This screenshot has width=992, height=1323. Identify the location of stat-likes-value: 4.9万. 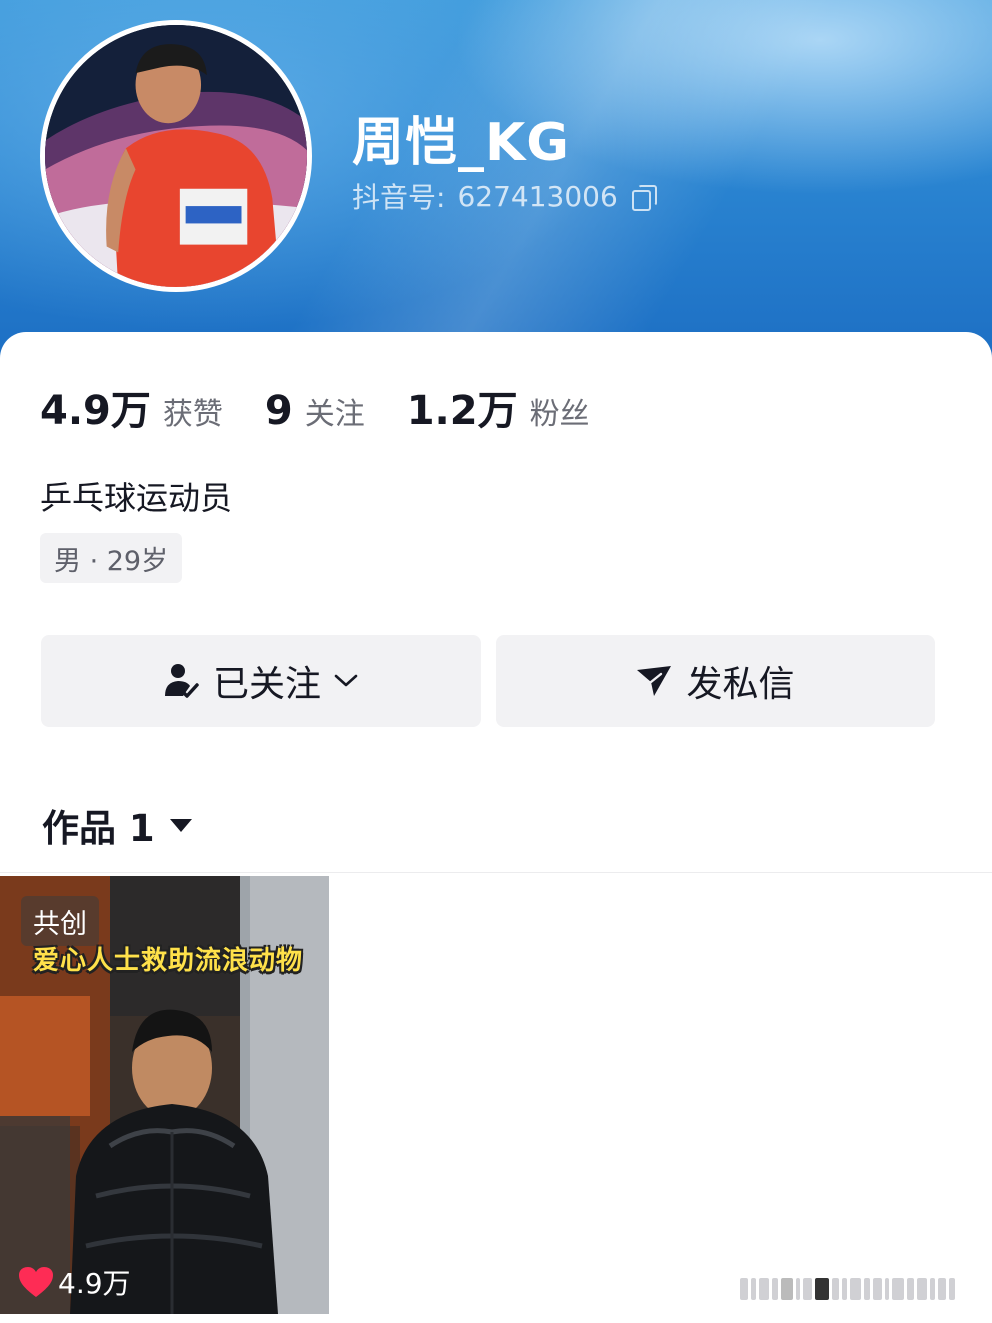
(95, 411).